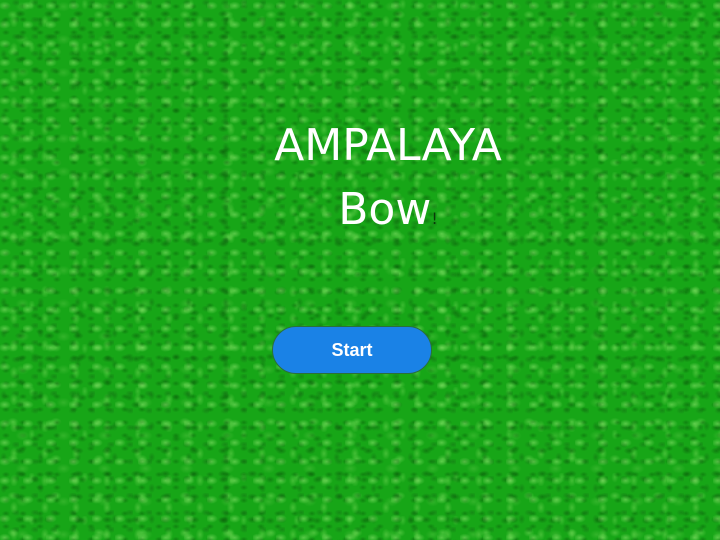 Image resolution: width=720 pixels, height=540 pixels. What do you see at coordinates (434, 218) in the screenshot?
I see `game-title-exclamation: !` at bounding box center [434, 218].